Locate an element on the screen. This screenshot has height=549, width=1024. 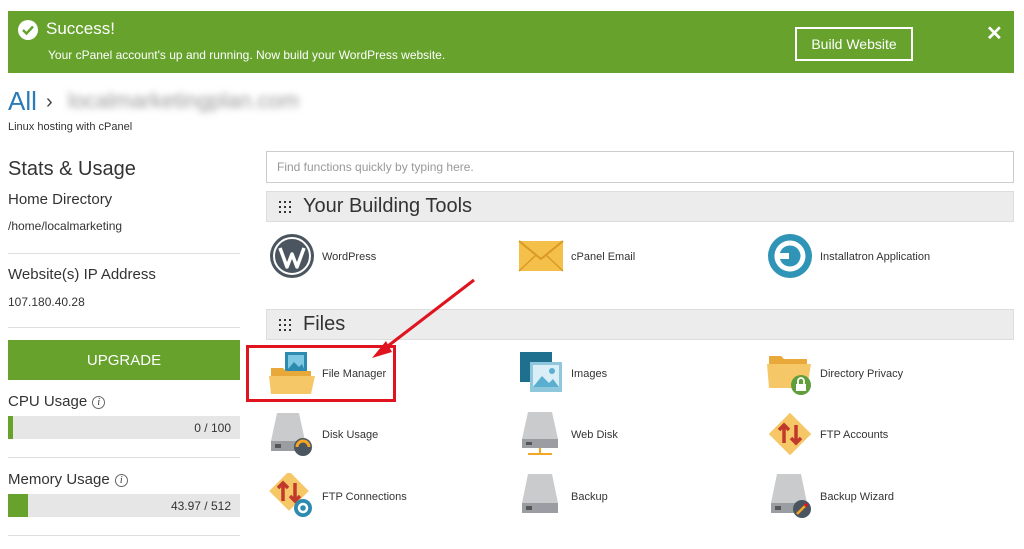
stats-heading: Stats & Usage is located at coordinates (72, 169).